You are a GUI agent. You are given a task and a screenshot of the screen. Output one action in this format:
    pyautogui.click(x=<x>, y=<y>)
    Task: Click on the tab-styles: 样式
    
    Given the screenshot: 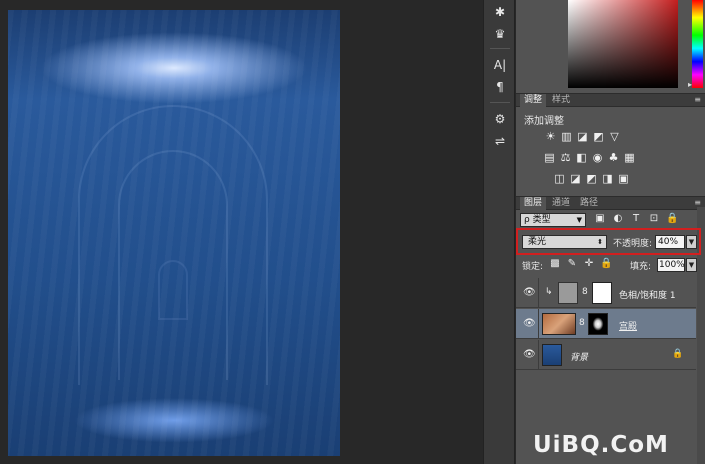 What is the action you would take?
    pyautogui.click(x=561, y=100)
    